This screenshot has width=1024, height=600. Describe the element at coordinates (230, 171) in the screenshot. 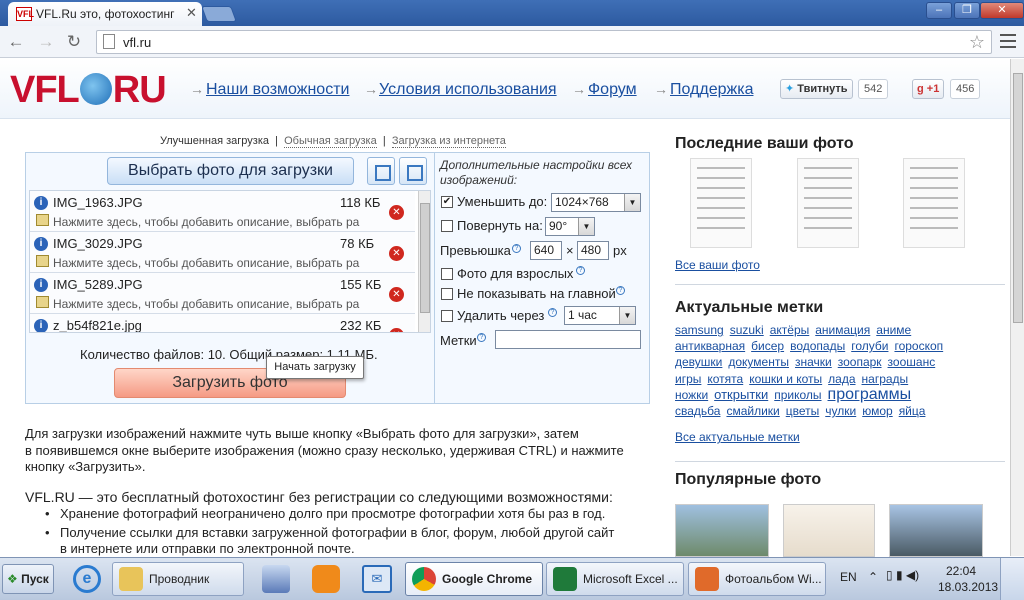

I see `choose-photos-button: Выбрать фото для загрузки` at that location.